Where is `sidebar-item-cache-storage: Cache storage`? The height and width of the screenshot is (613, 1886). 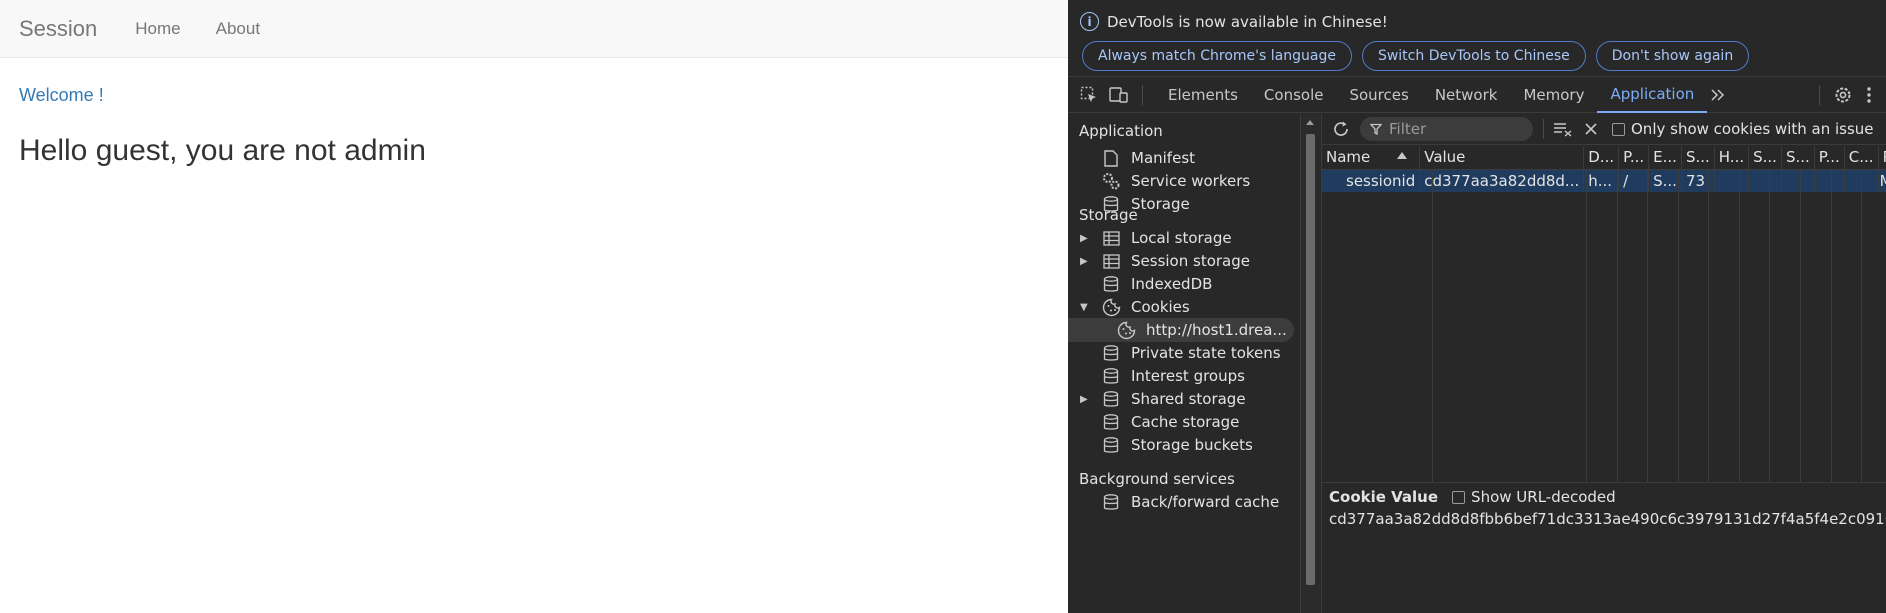 sidebar-item-cache-storage: Cache storage is located at coordinates (1184, 422).